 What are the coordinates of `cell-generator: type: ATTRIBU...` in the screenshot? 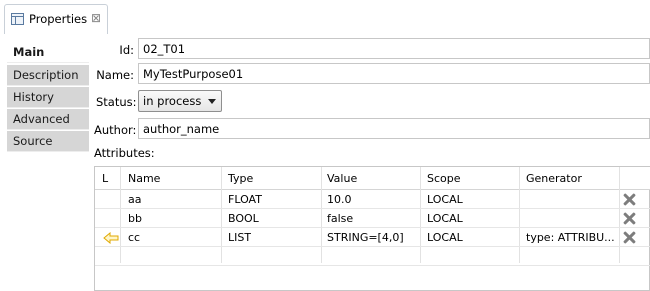 It's located at (570, 237).